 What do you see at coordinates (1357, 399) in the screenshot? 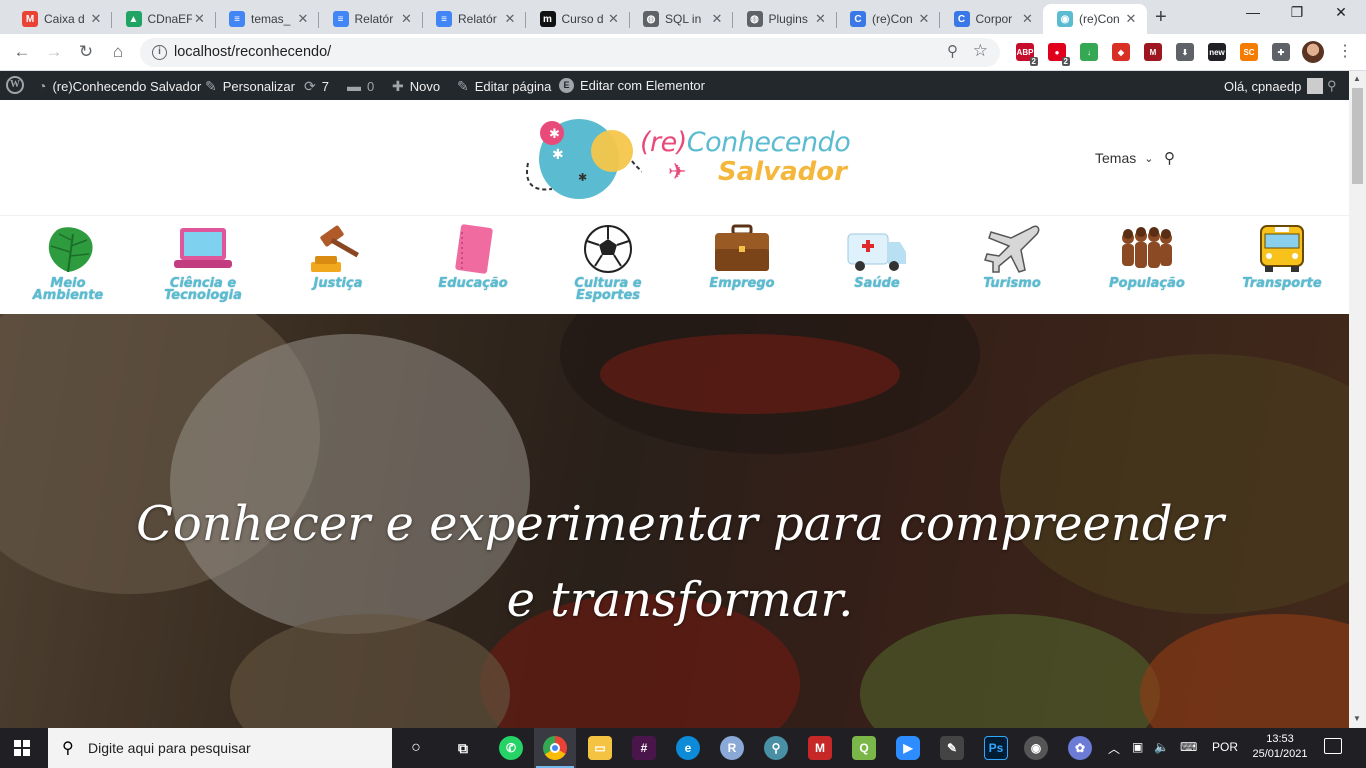
I see `page-scrollbar: ▲ ▼` at bounding box center [1357, 399].